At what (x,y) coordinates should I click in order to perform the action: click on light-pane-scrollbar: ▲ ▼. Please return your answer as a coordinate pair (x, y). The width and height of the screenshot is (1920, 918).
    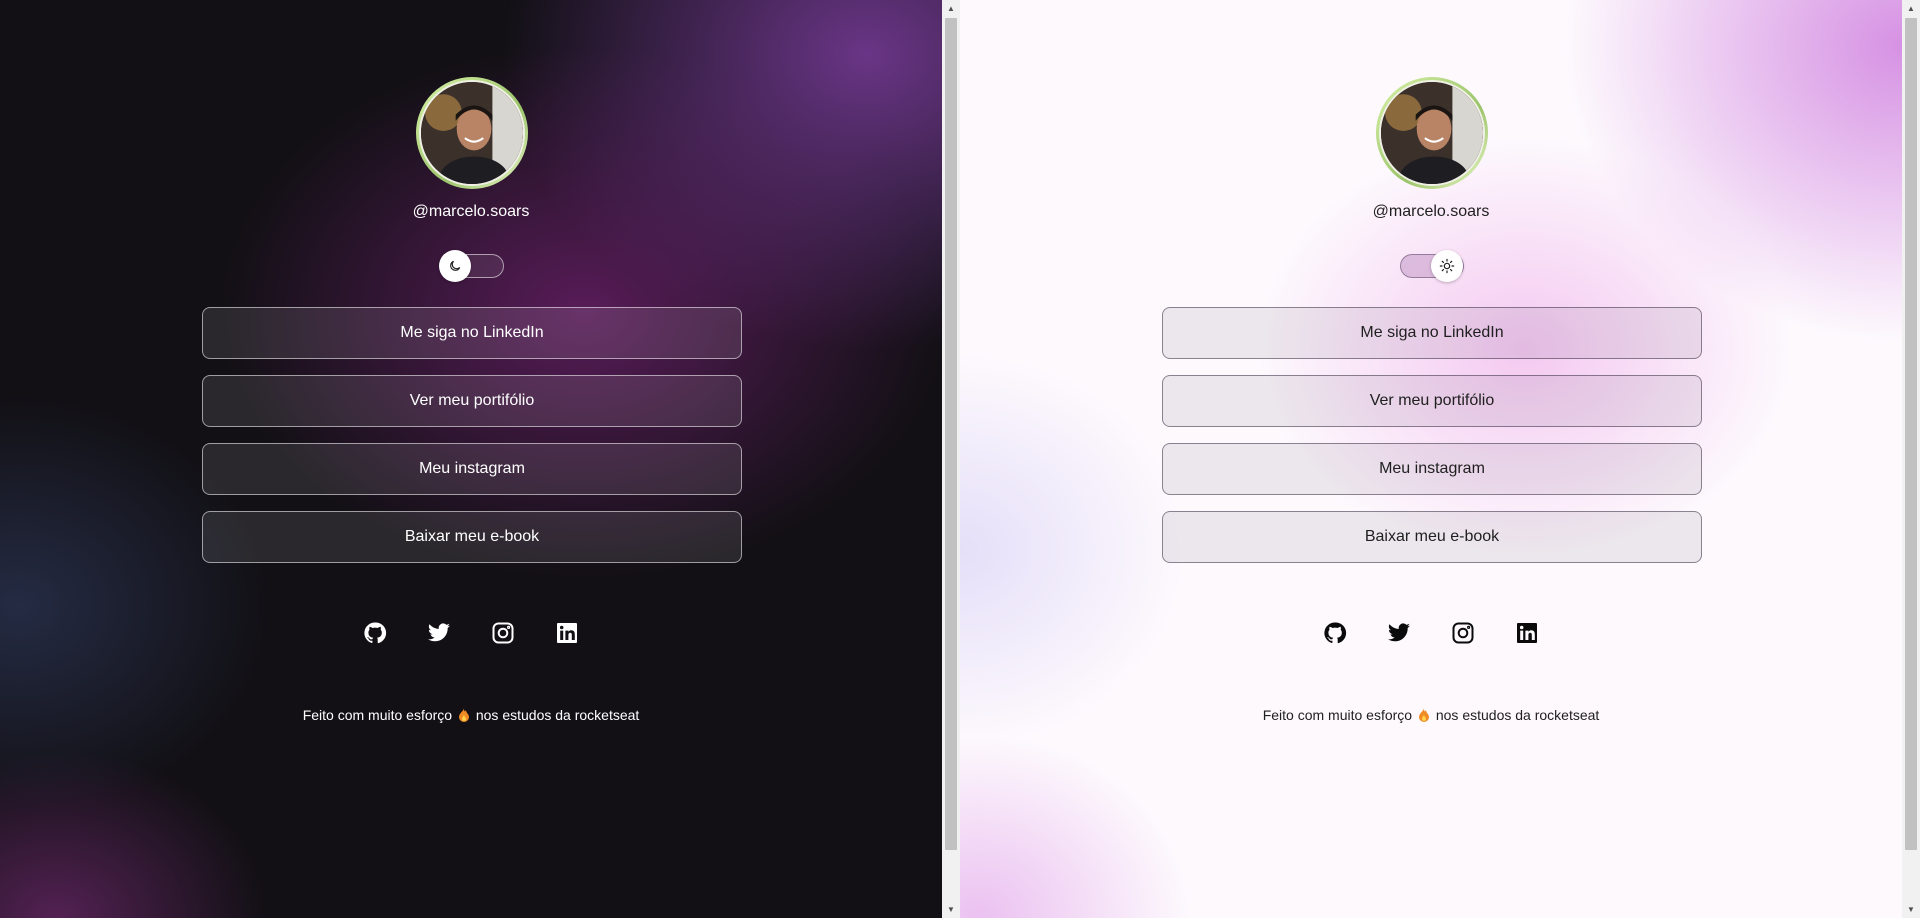
    Looking at the image, I should click on (1911, 459).